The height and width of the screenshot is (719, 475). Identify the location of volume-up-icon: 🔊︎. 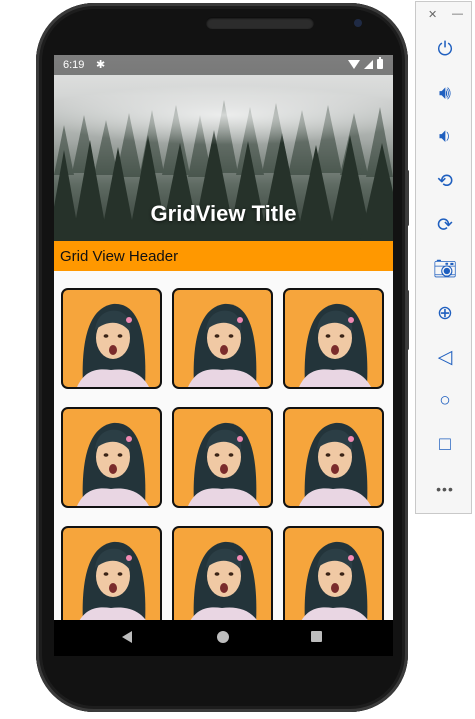
(445, 94).